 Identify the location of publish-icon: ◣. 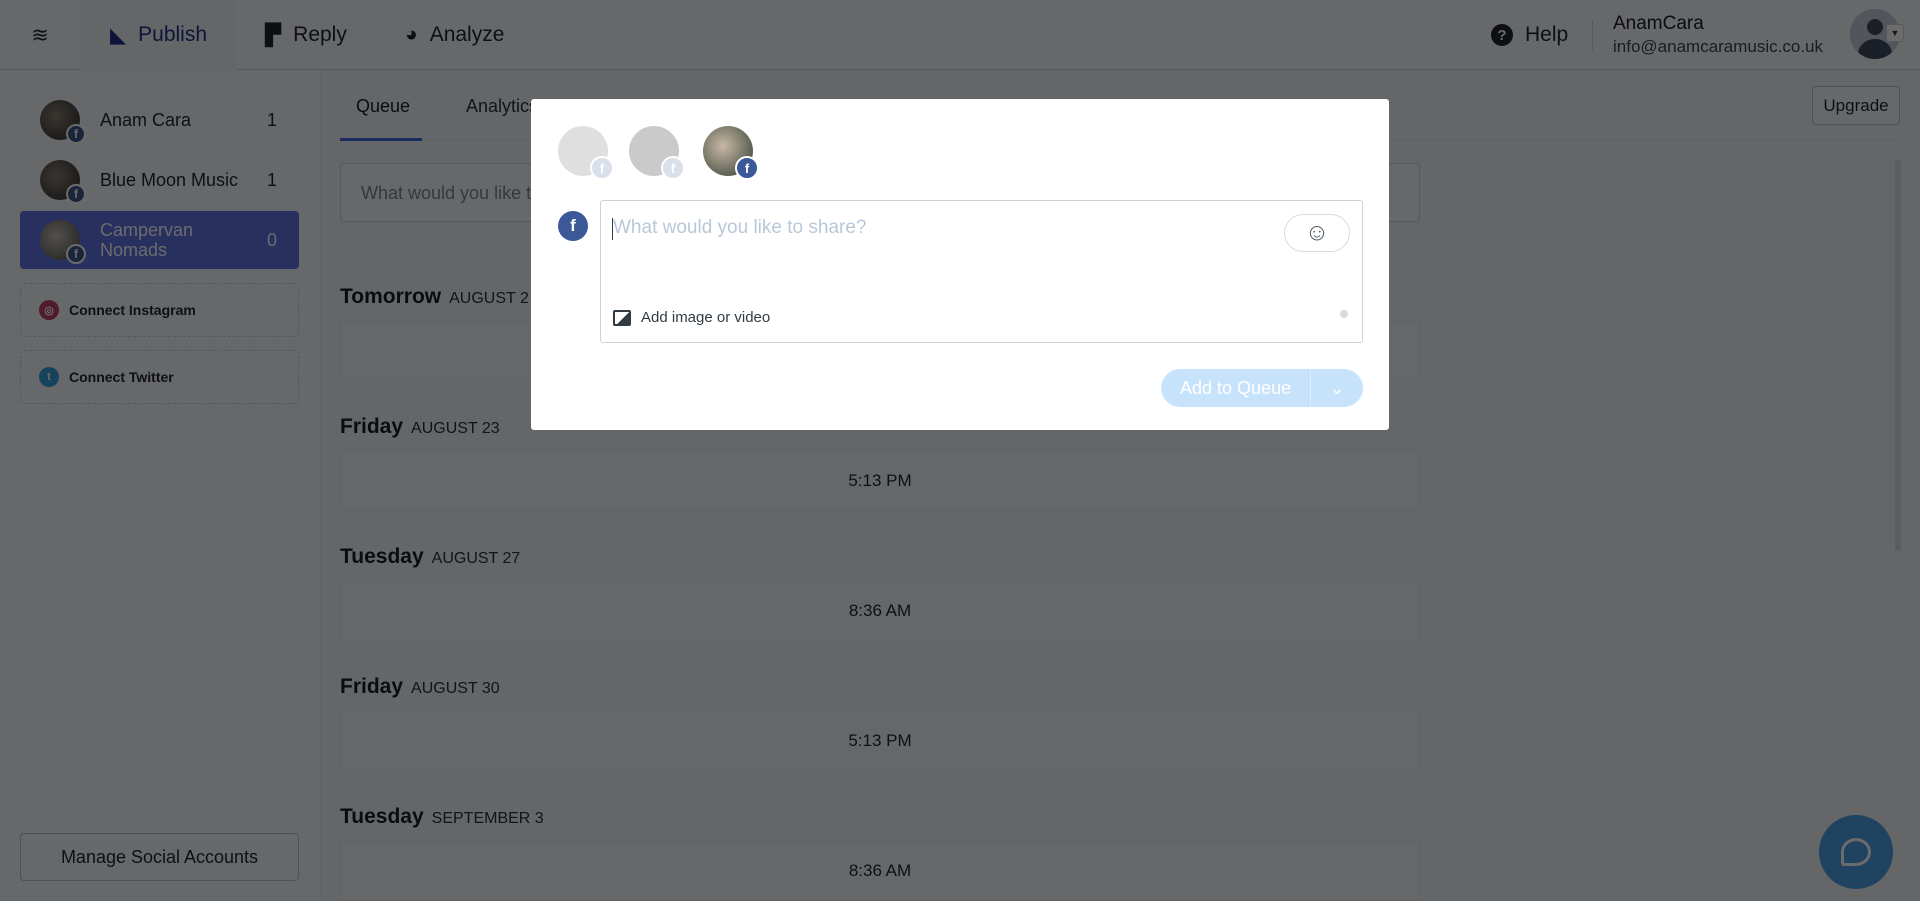
(118, 35).